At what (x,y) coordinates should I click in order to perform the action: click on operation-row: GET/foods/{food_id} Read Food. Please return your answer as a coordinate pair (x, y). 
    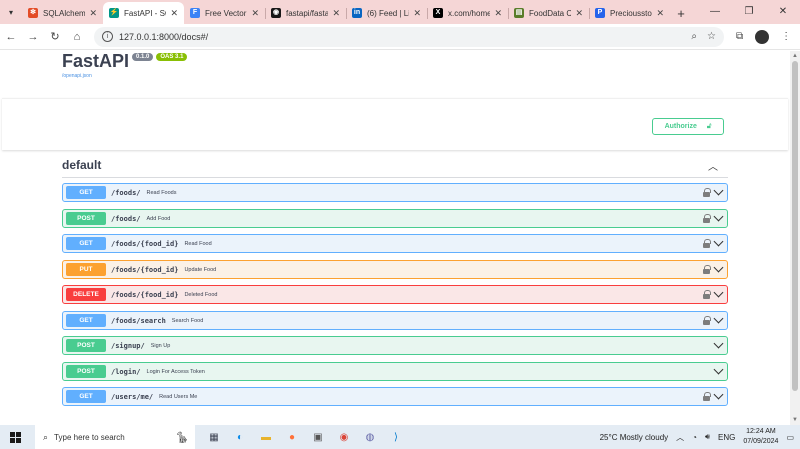
    Looking at the image, I should click on (395, 243).